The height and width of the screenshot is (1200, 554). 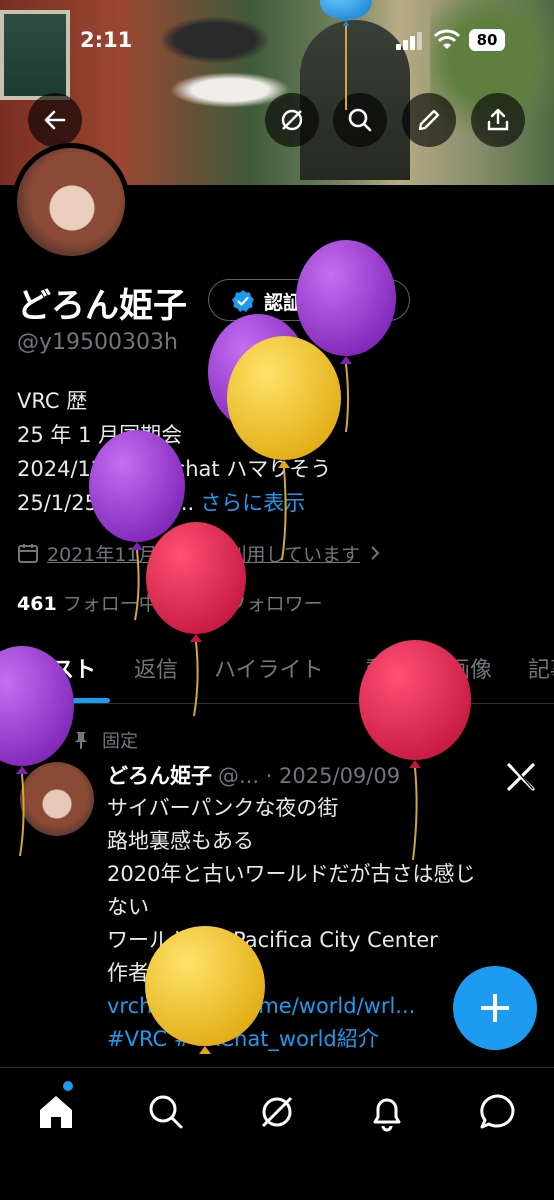 What do you see at coordinates (387, 1112) in the screenshot?
I see `bell-icon` at bounding box center [387, 1112].